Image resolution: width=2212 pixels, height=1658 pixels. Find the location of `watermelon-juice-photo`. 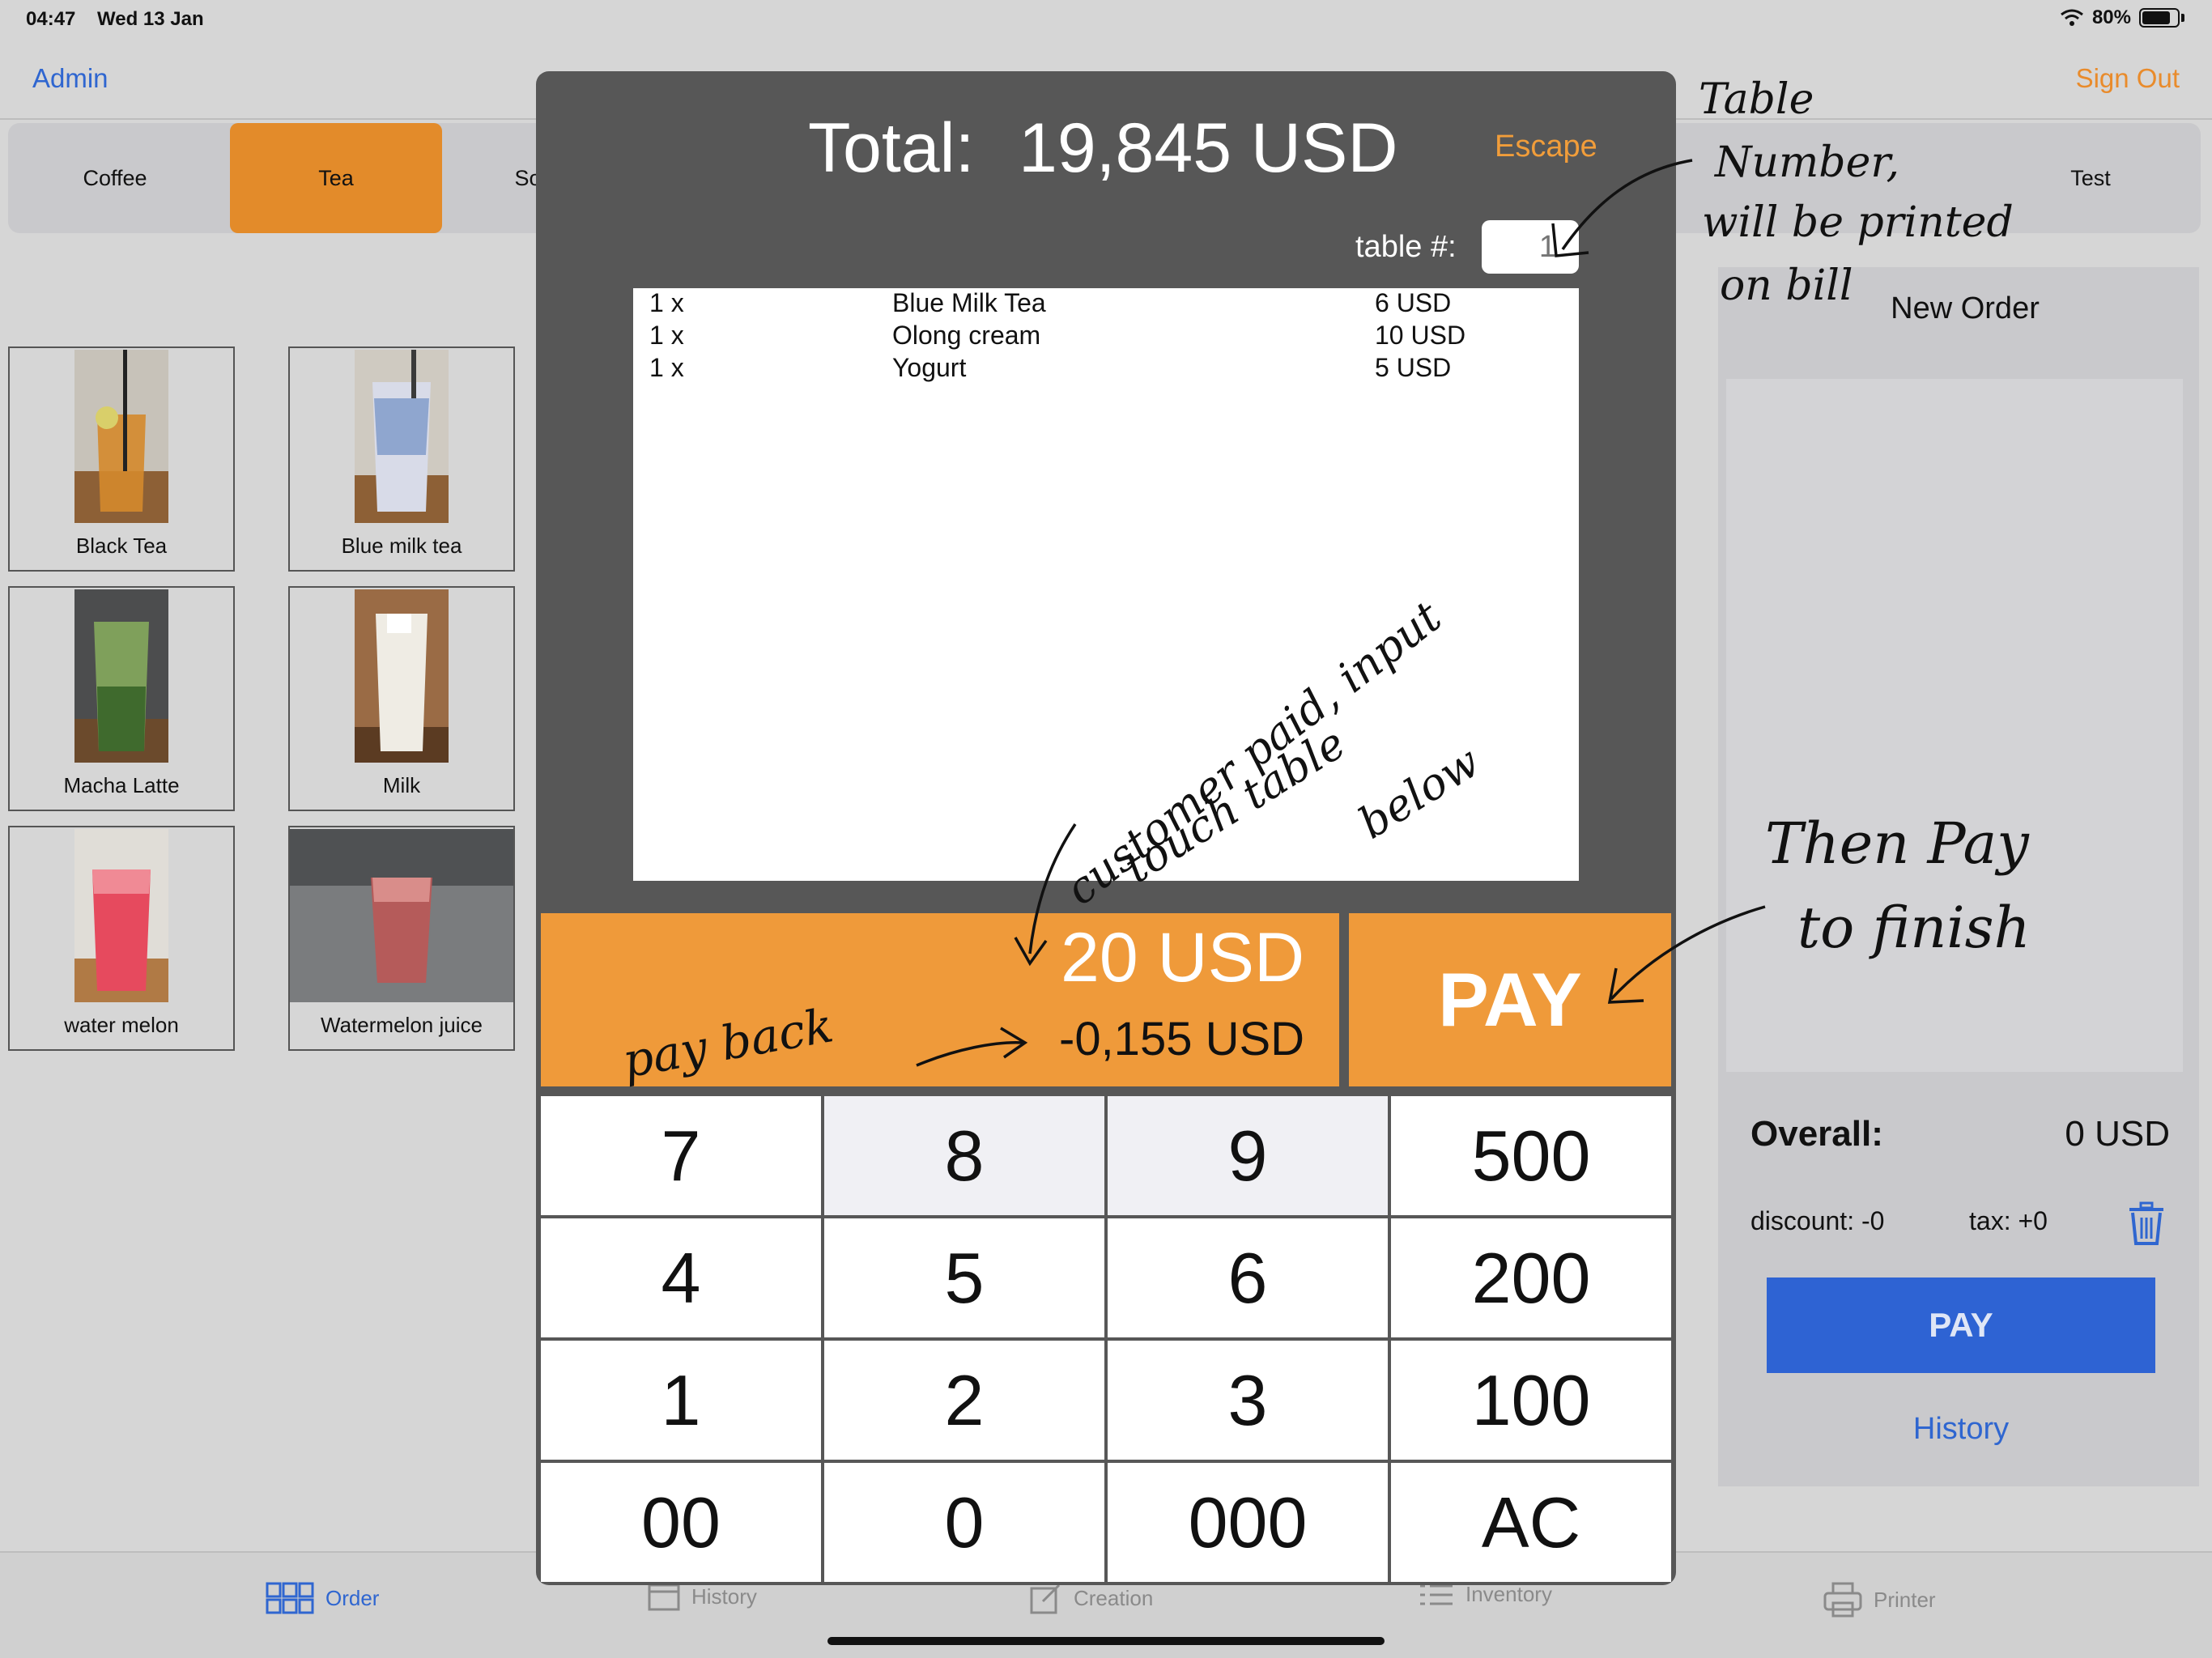

watermelon-juice-photo is located at coordinates (402, 915).